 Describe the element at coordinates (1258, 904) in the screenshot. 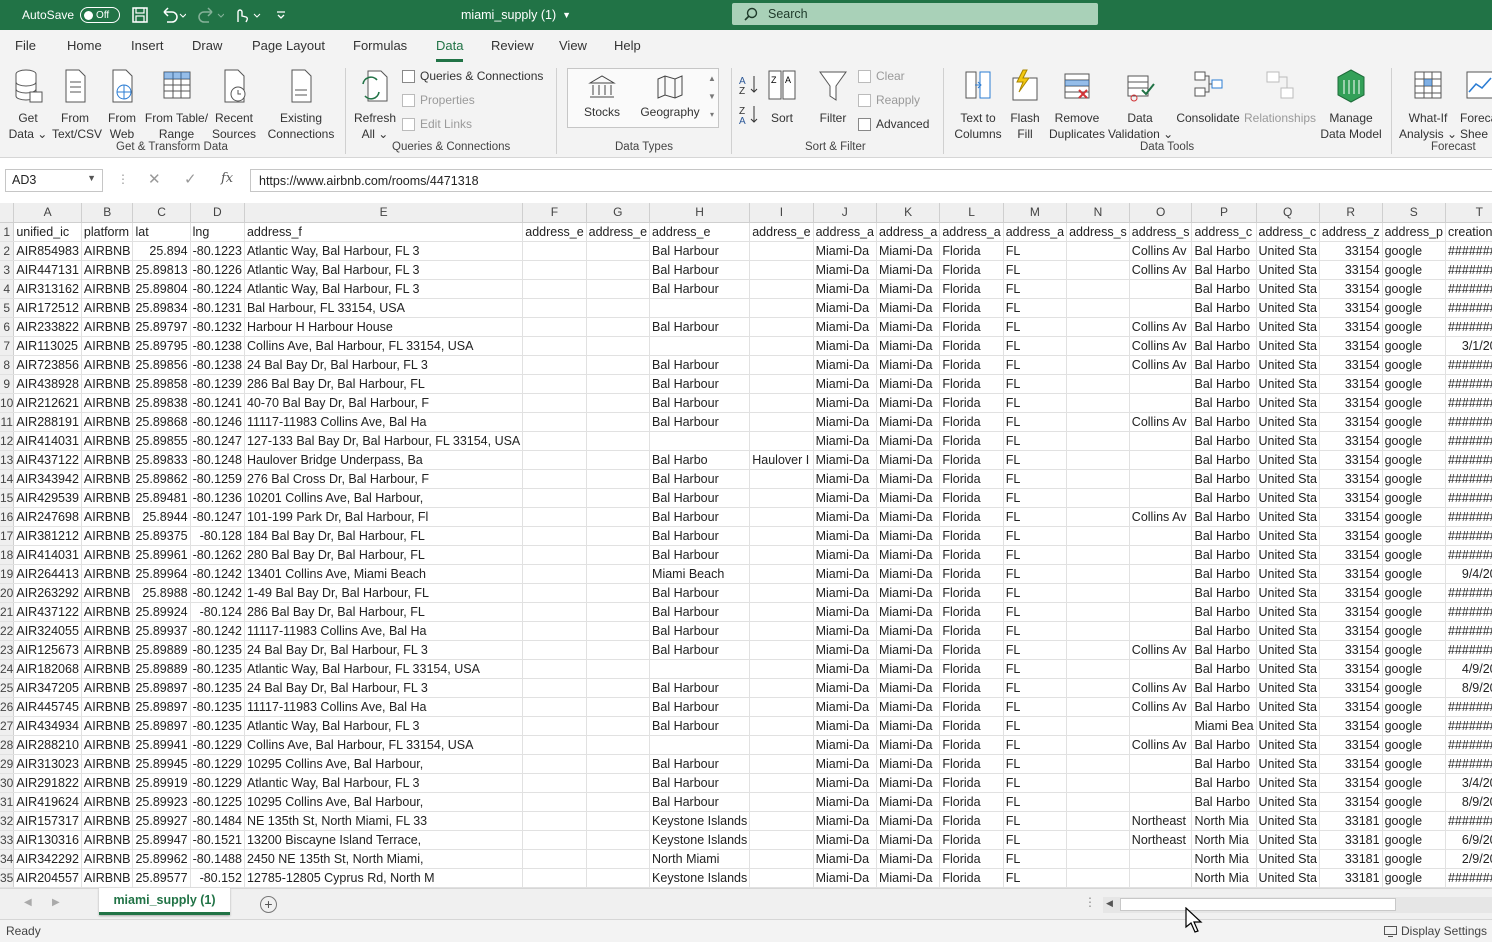

I see `scrollbar-thumb` at that location.